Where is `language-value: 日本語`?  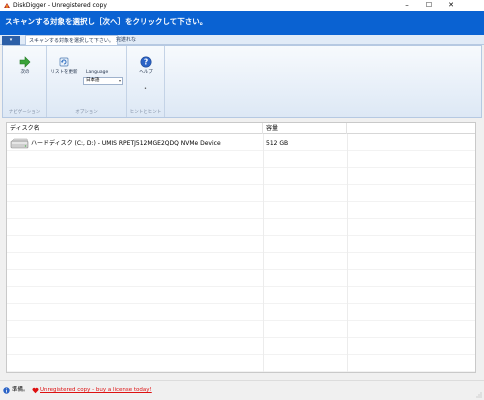 language-value: 日本語 is located at coordinates (93, 80).